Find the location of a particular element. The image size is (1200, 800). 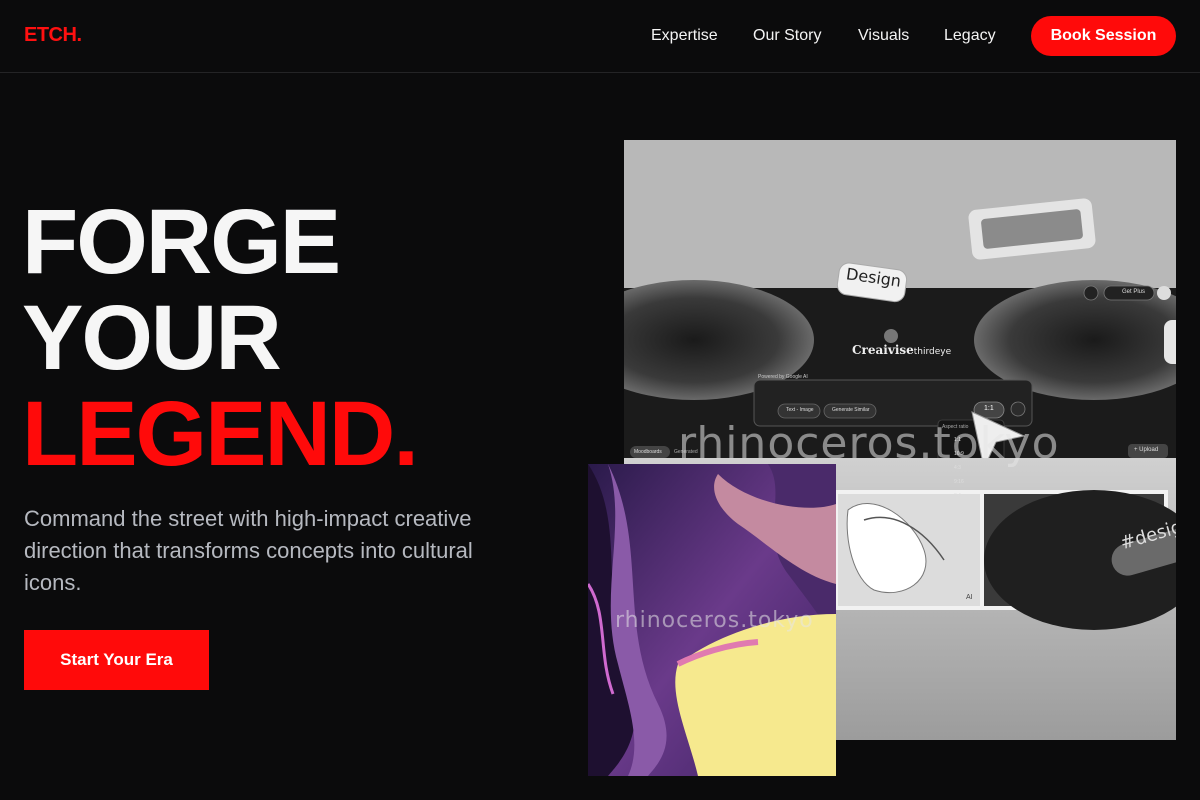

brand-logo: ETCH. is located at coordinates (53, 35).